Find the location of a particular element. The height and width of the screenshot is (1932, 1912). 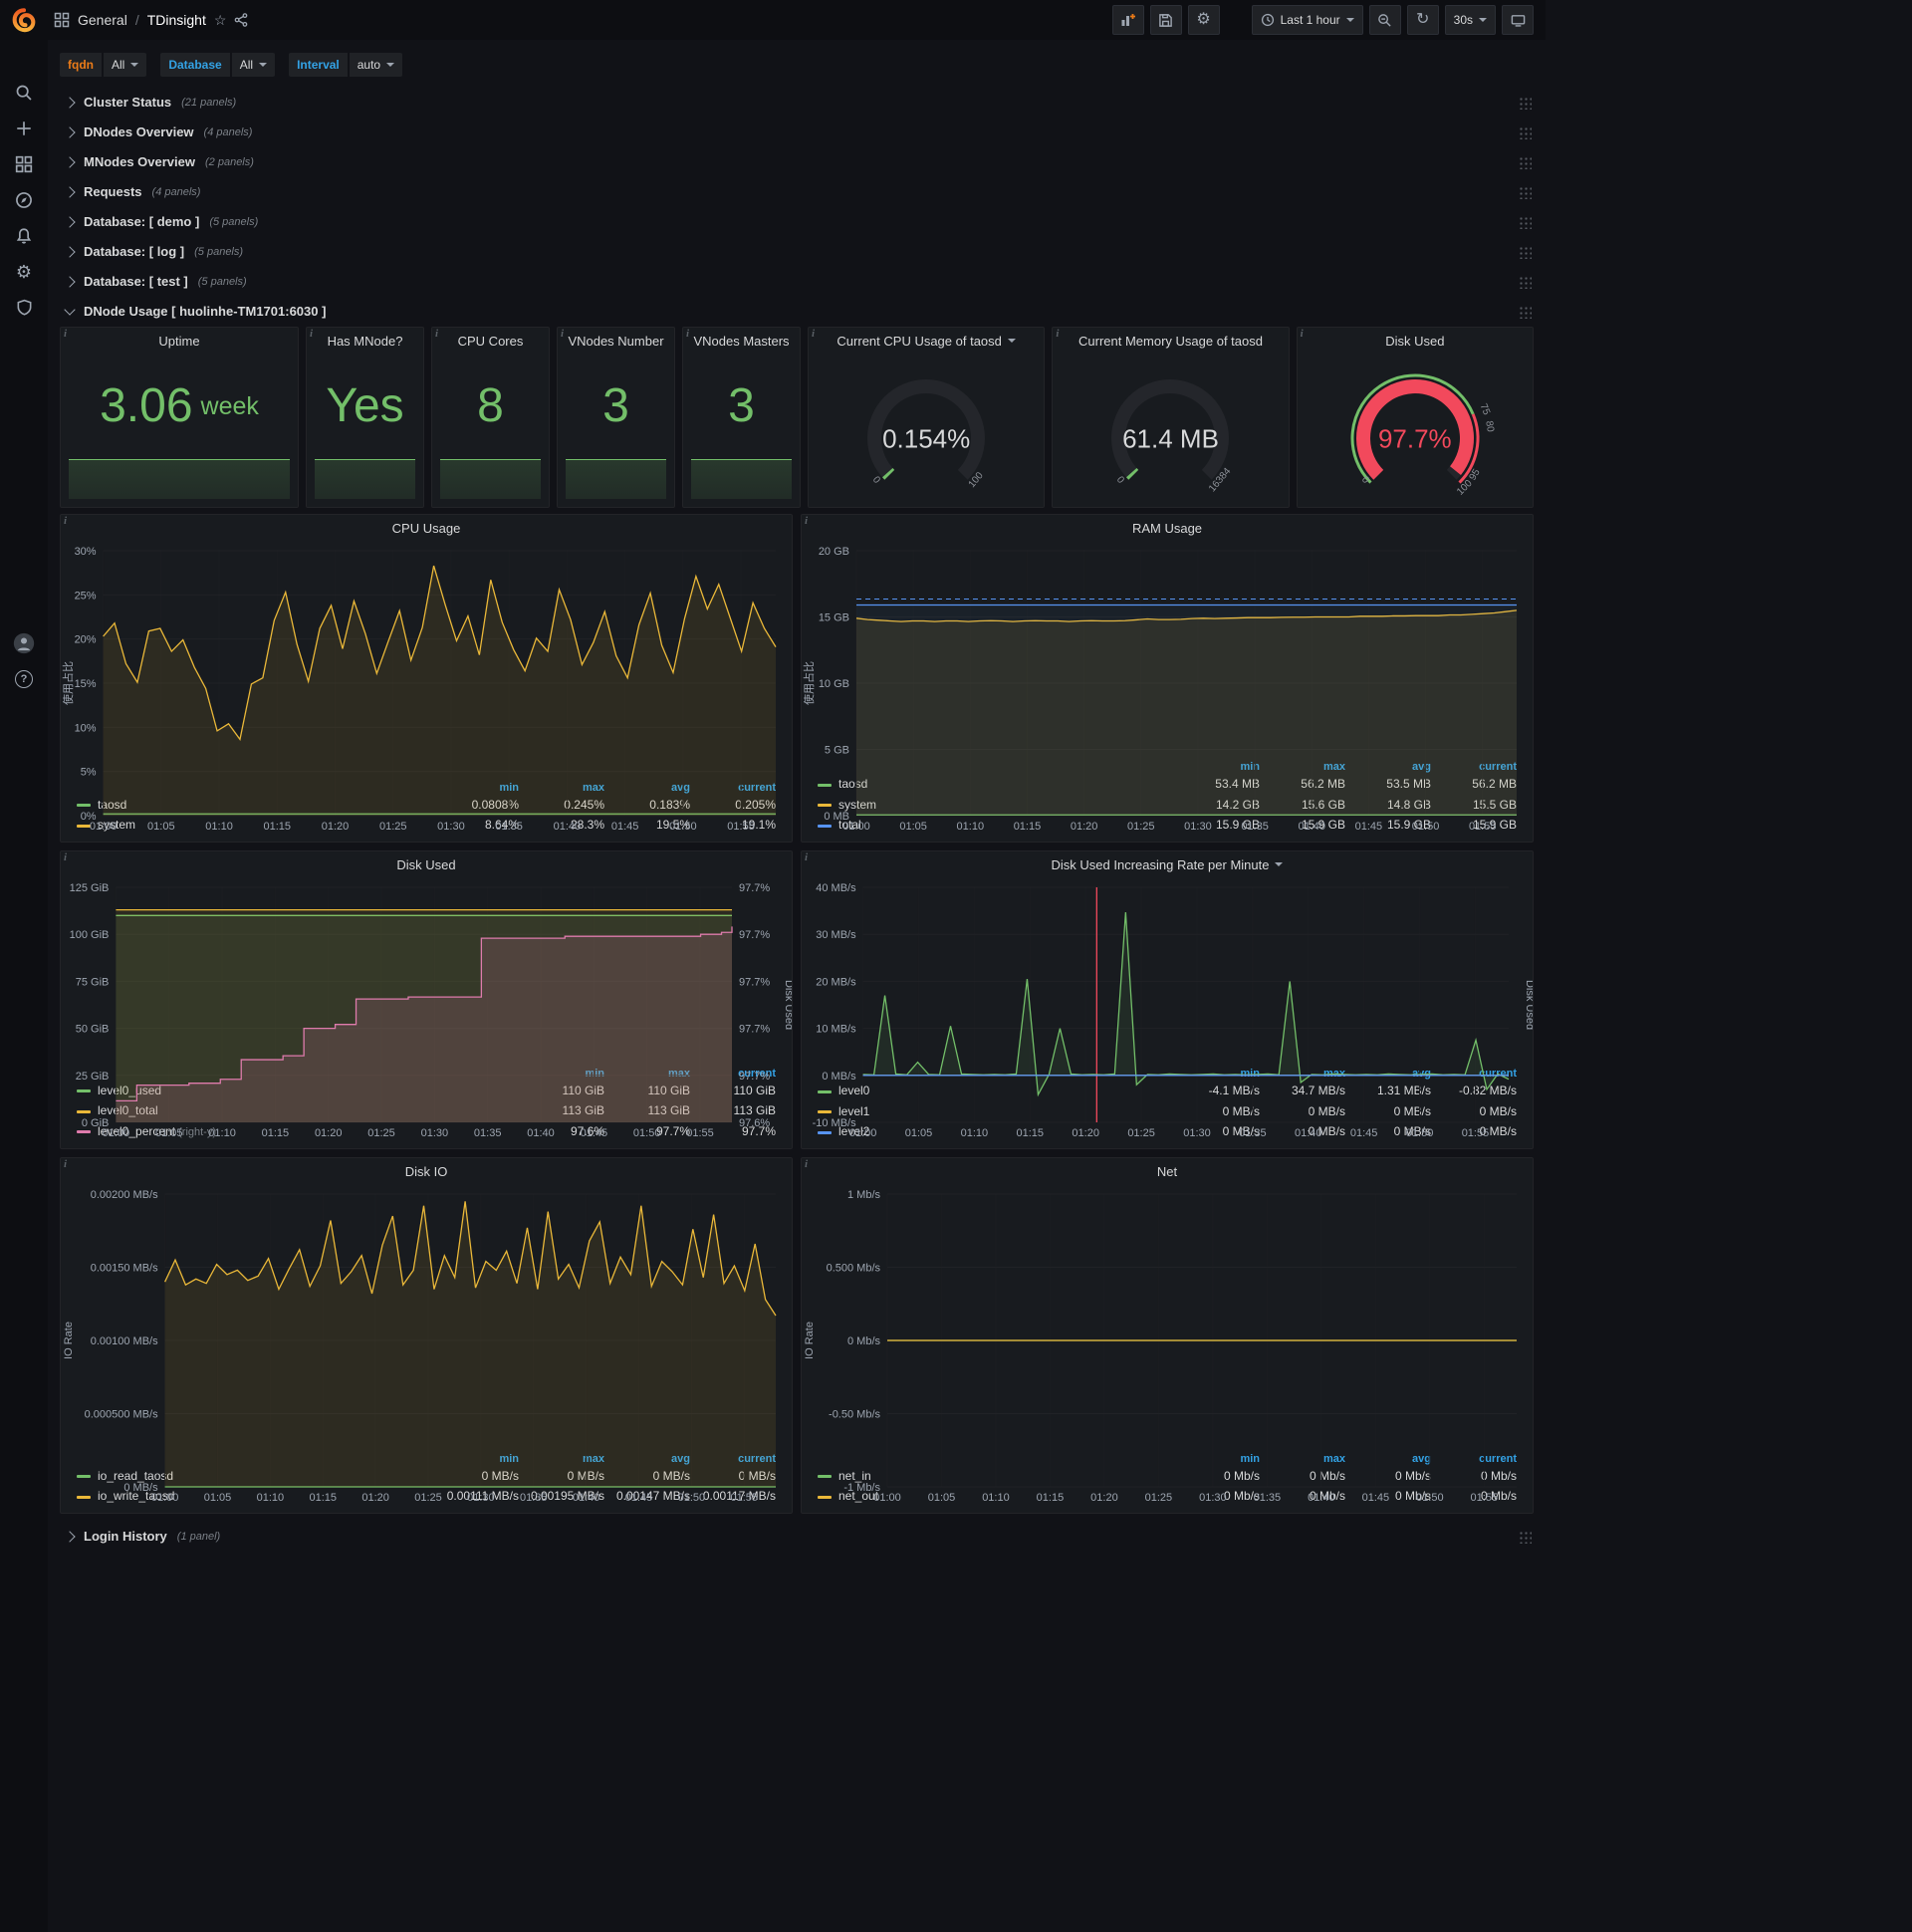

panel-header: CPU Cores is located at coordinates (490, 341).